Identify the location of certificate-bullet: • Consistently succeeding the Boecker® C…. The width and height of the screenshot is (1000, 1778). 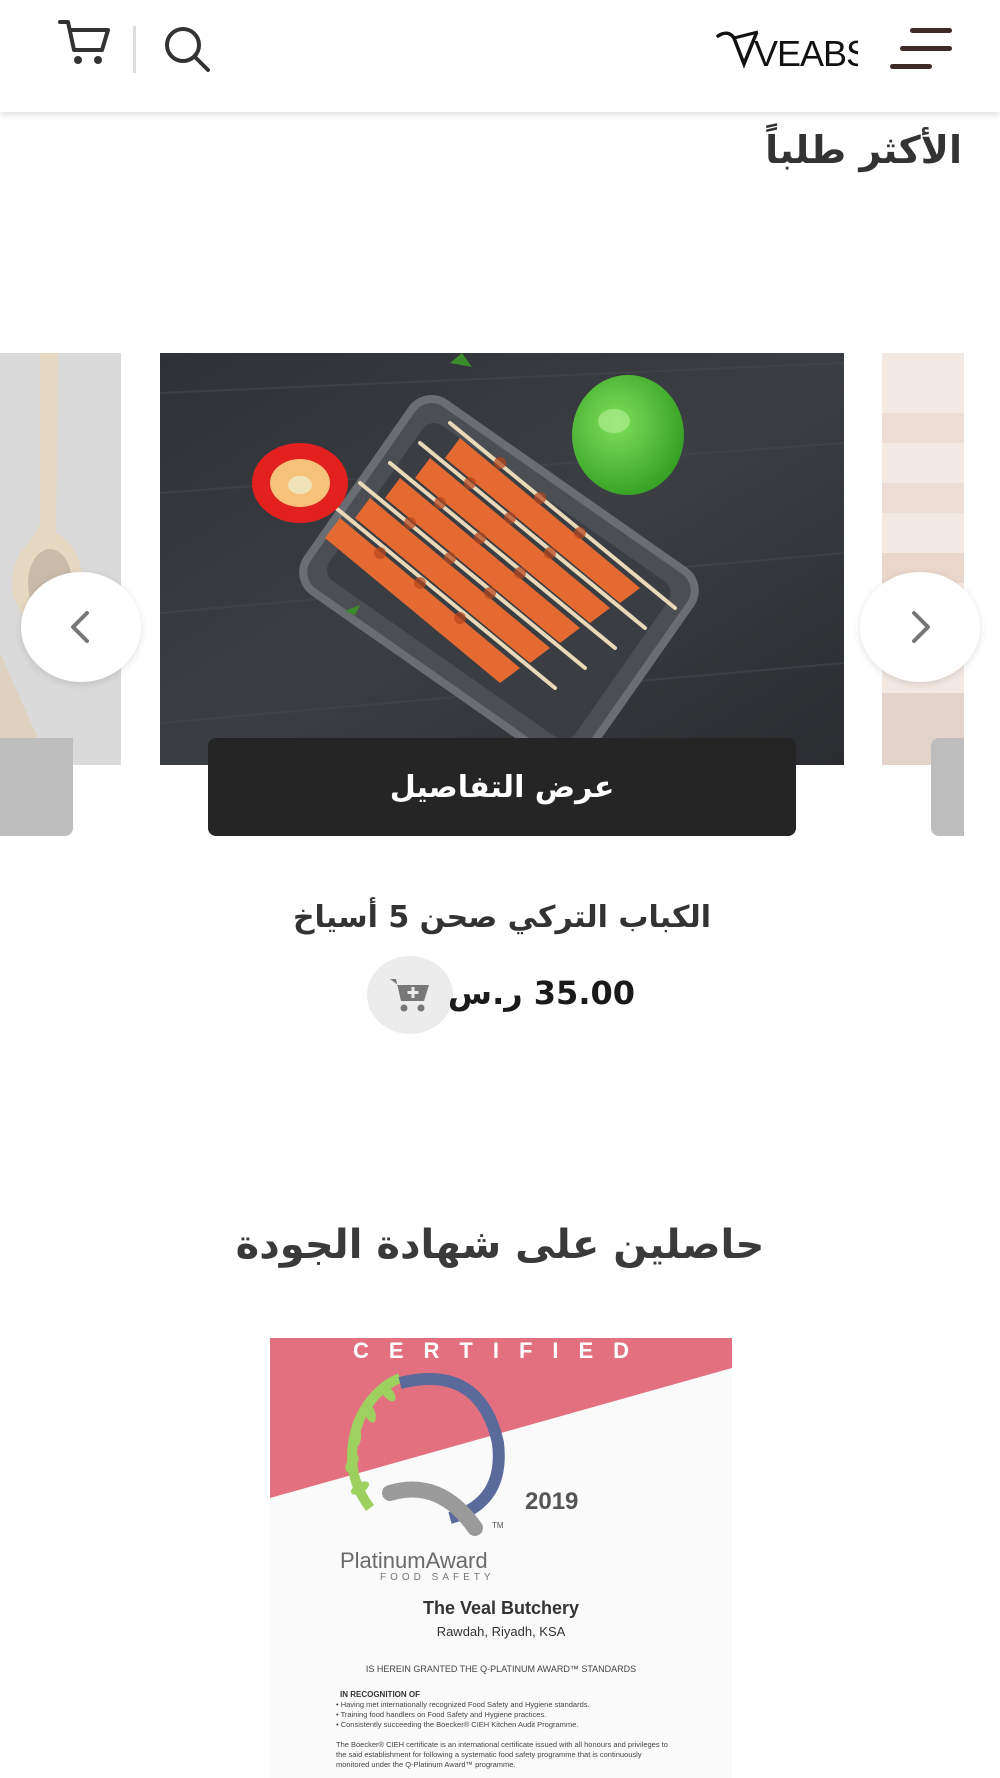
(457, 1724).